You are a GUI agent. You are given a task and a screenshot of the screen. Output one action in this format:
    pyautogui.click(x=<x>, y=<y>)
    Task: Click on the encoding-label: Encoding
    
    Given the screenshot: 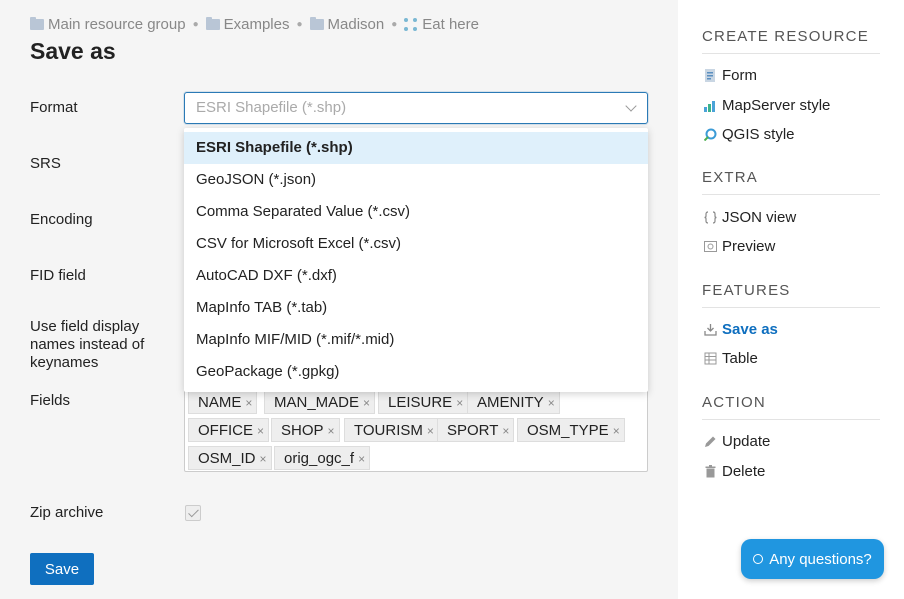 What is the action you would take?
    pyautogui.click(x=61, y=219)
    